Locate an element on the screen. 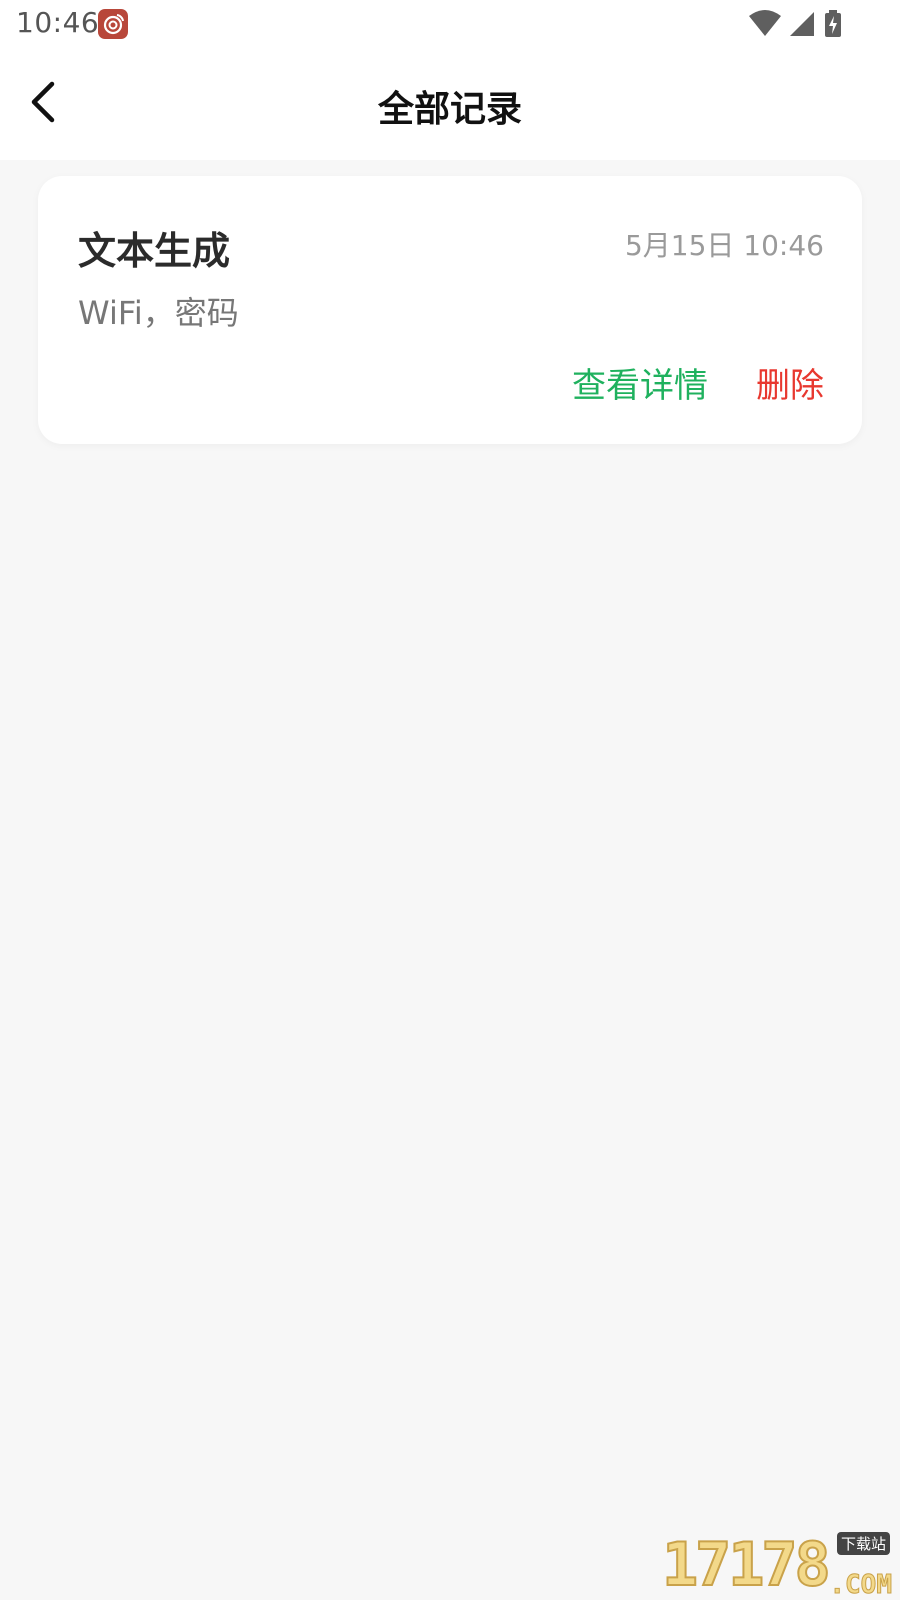 The image size is (900, 1600). watermark-tag: 下载站 is located at coordinates (863, 1543).